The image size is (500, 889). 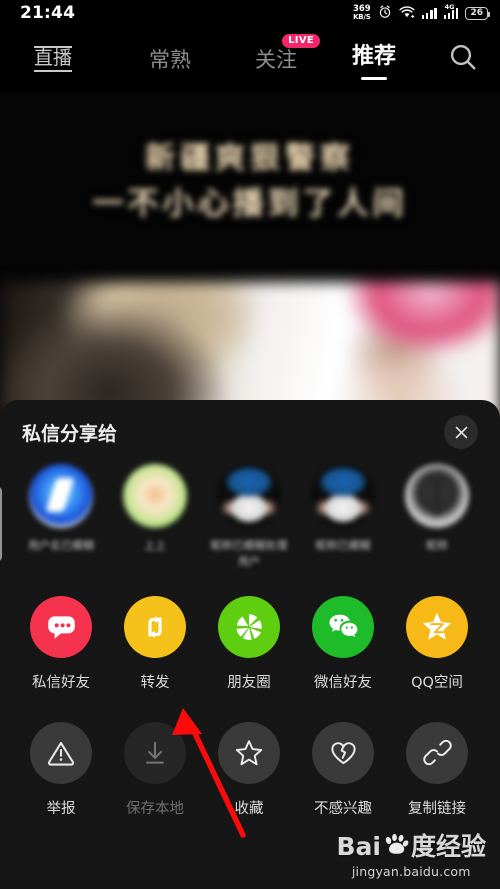 What do you see at coordinates (250, 13) in the screenshot?
I see `status-bar: 21:44 369 KB/S 4G 26` at bounding box center [250, 13].